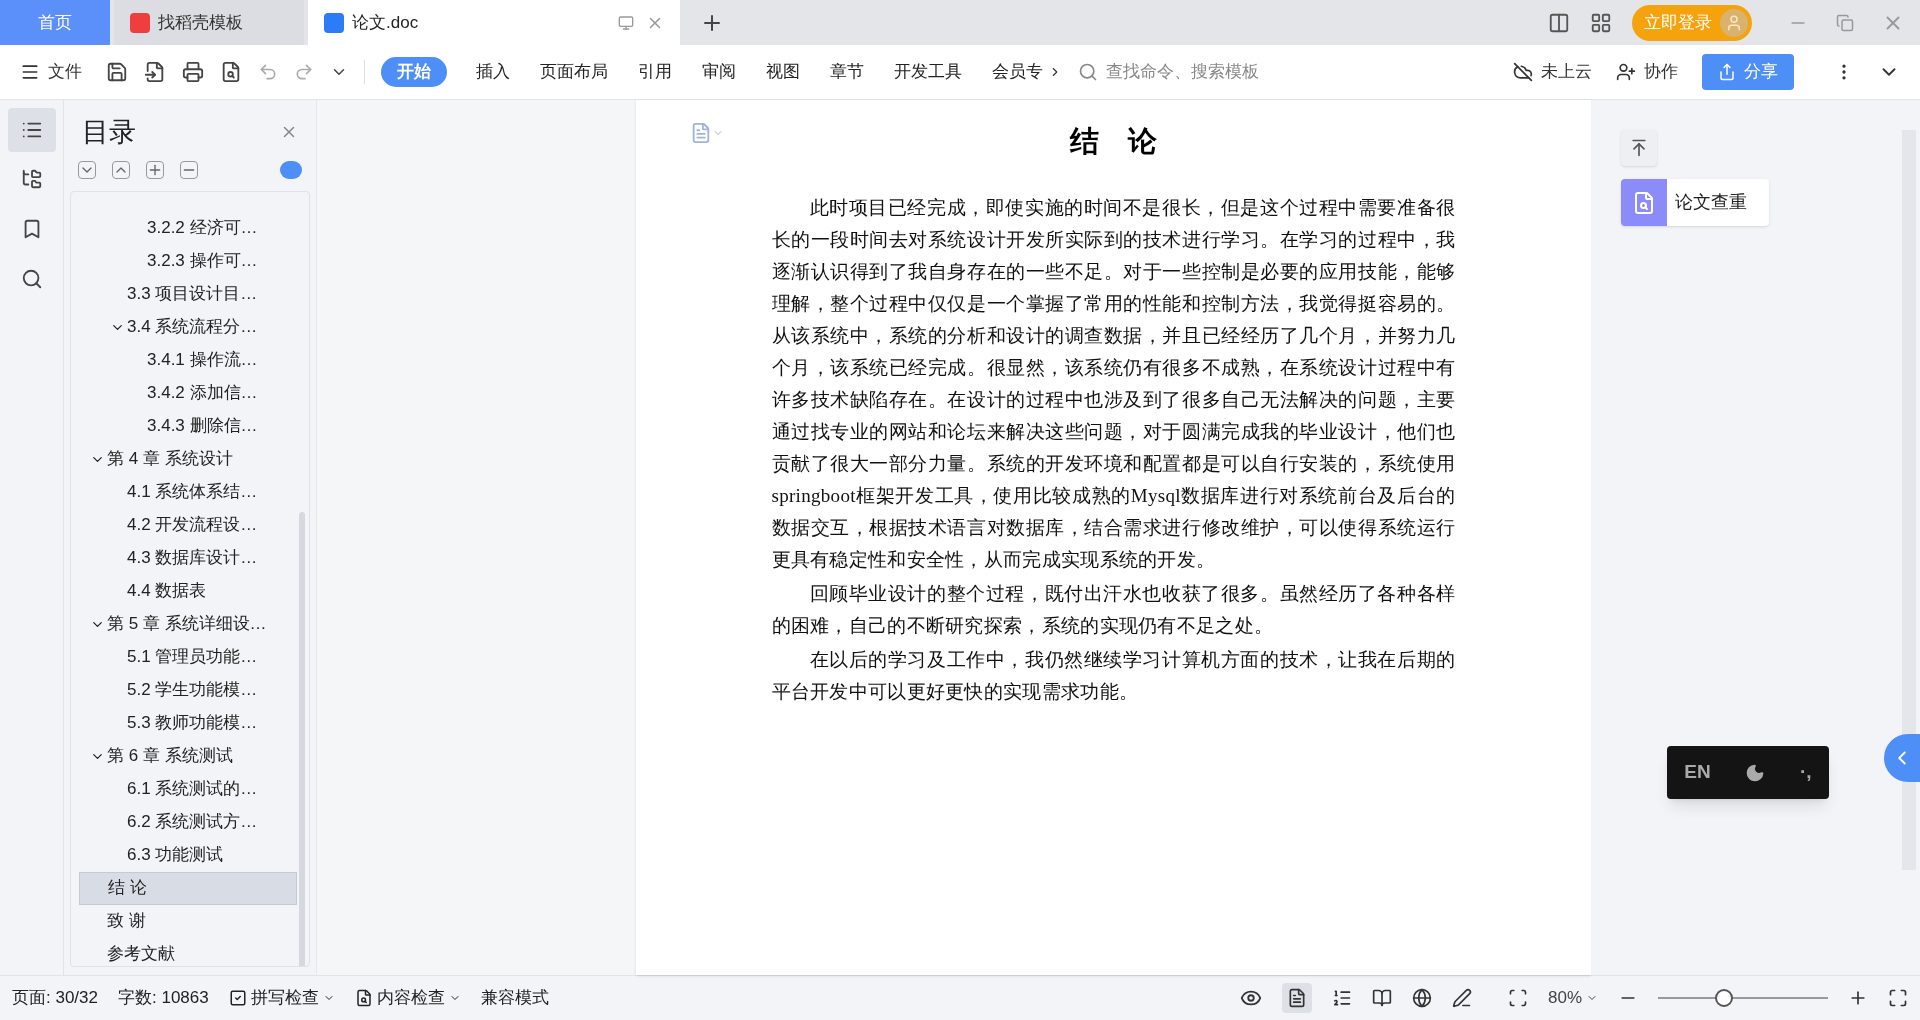 The height and width of the screenshot is (1020, 1920). Describe the element at coordinates (1572, 998) in the screenshot. I see `zoom-menu: 80%` at that location.